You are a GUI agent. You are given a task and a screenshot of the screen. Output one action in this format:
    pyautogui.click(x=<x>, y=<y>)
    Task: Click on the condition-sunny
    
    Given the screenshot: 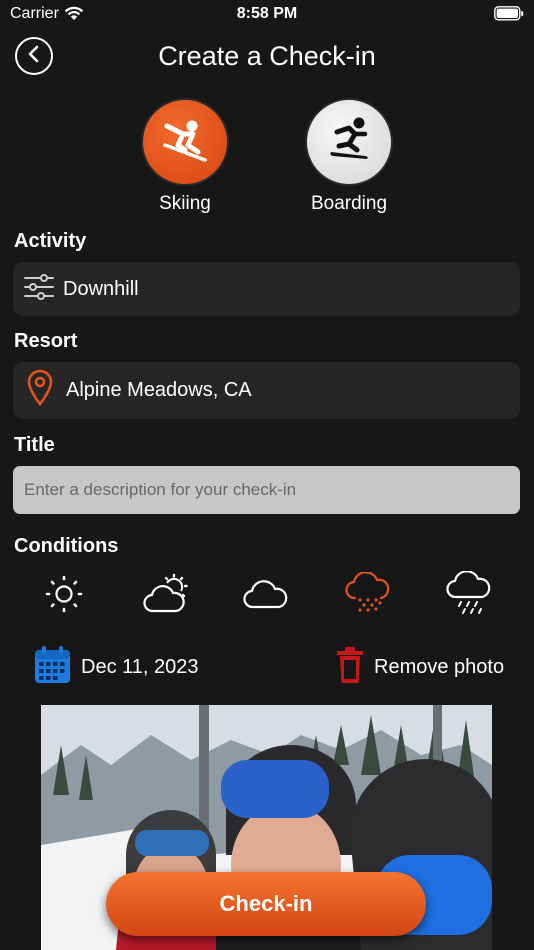 What is the action you would take?
    pyautogui.click(x=64, y=596)
    